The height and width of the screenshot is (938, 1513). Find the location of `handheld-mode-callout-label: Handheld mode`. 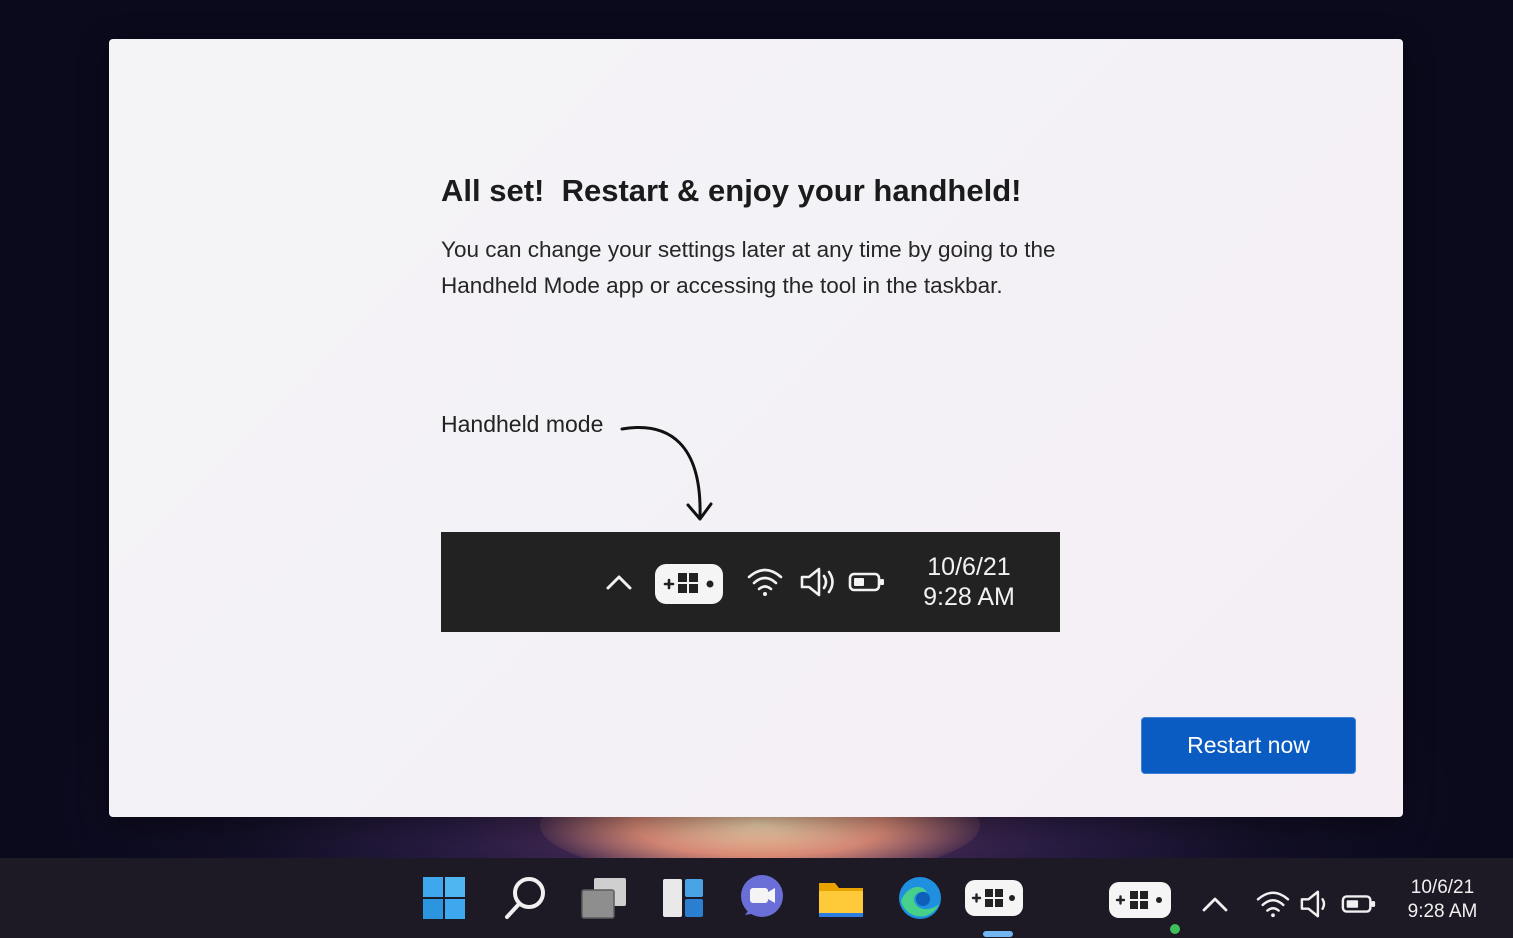

handheld-mode-callout-label: Handheld mode is located at coordinates (522, 424).